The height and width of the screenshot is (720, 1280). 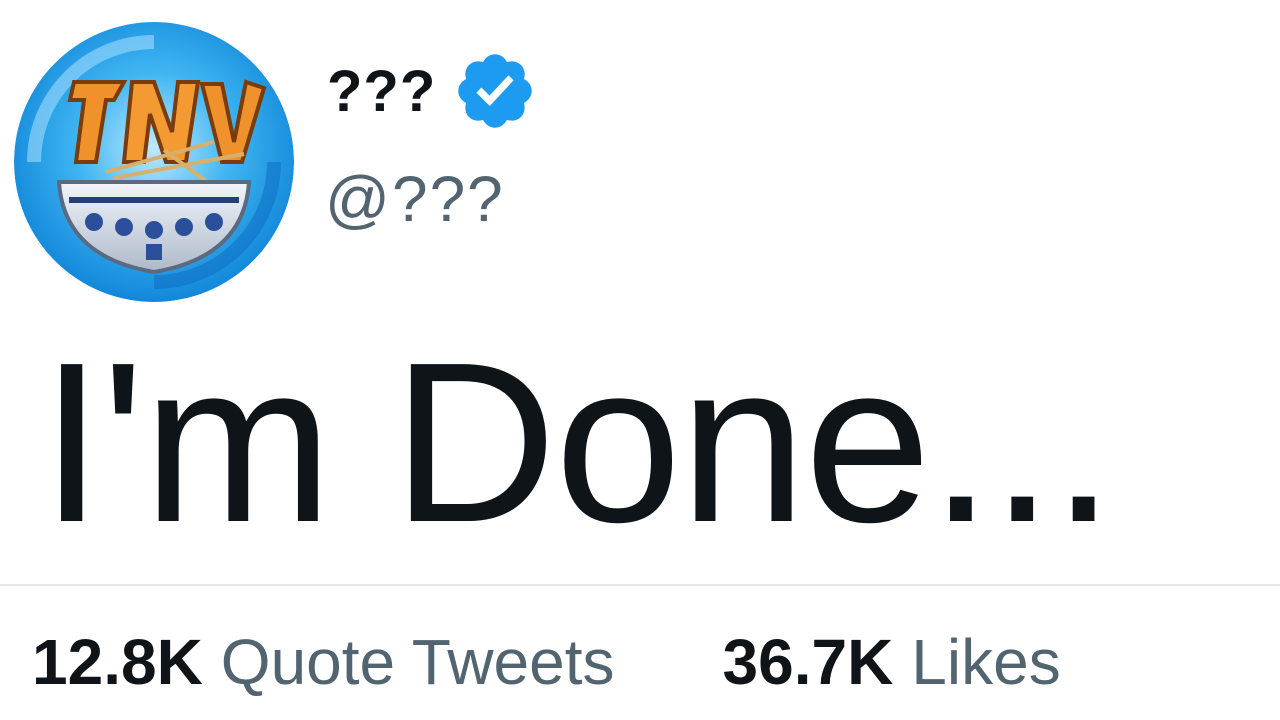 What do you see at coordinates (381, 91) in the screenshot?
I see `display-name: ???` at bounding box center [381, 91].